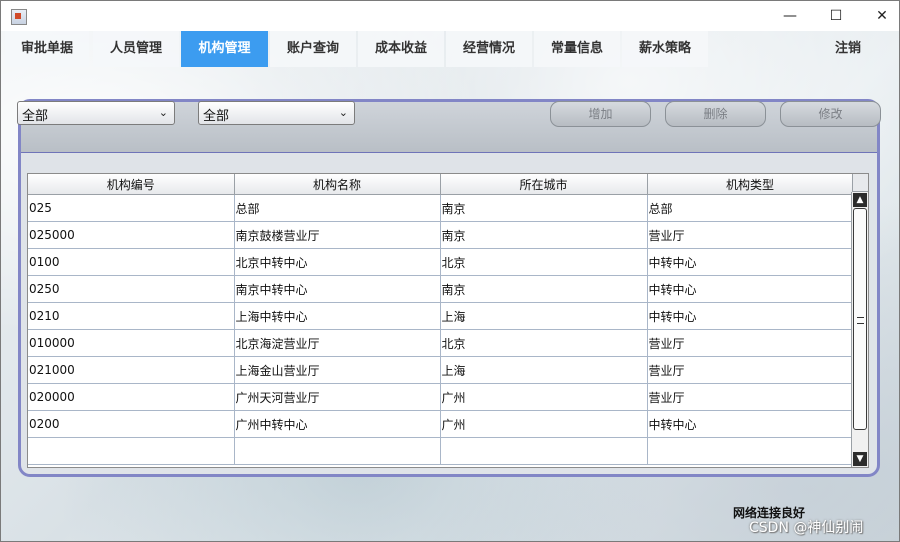 The width and height of the screenshot is (900, 542). I want to click on add-button: 增加, so click(600, 114).